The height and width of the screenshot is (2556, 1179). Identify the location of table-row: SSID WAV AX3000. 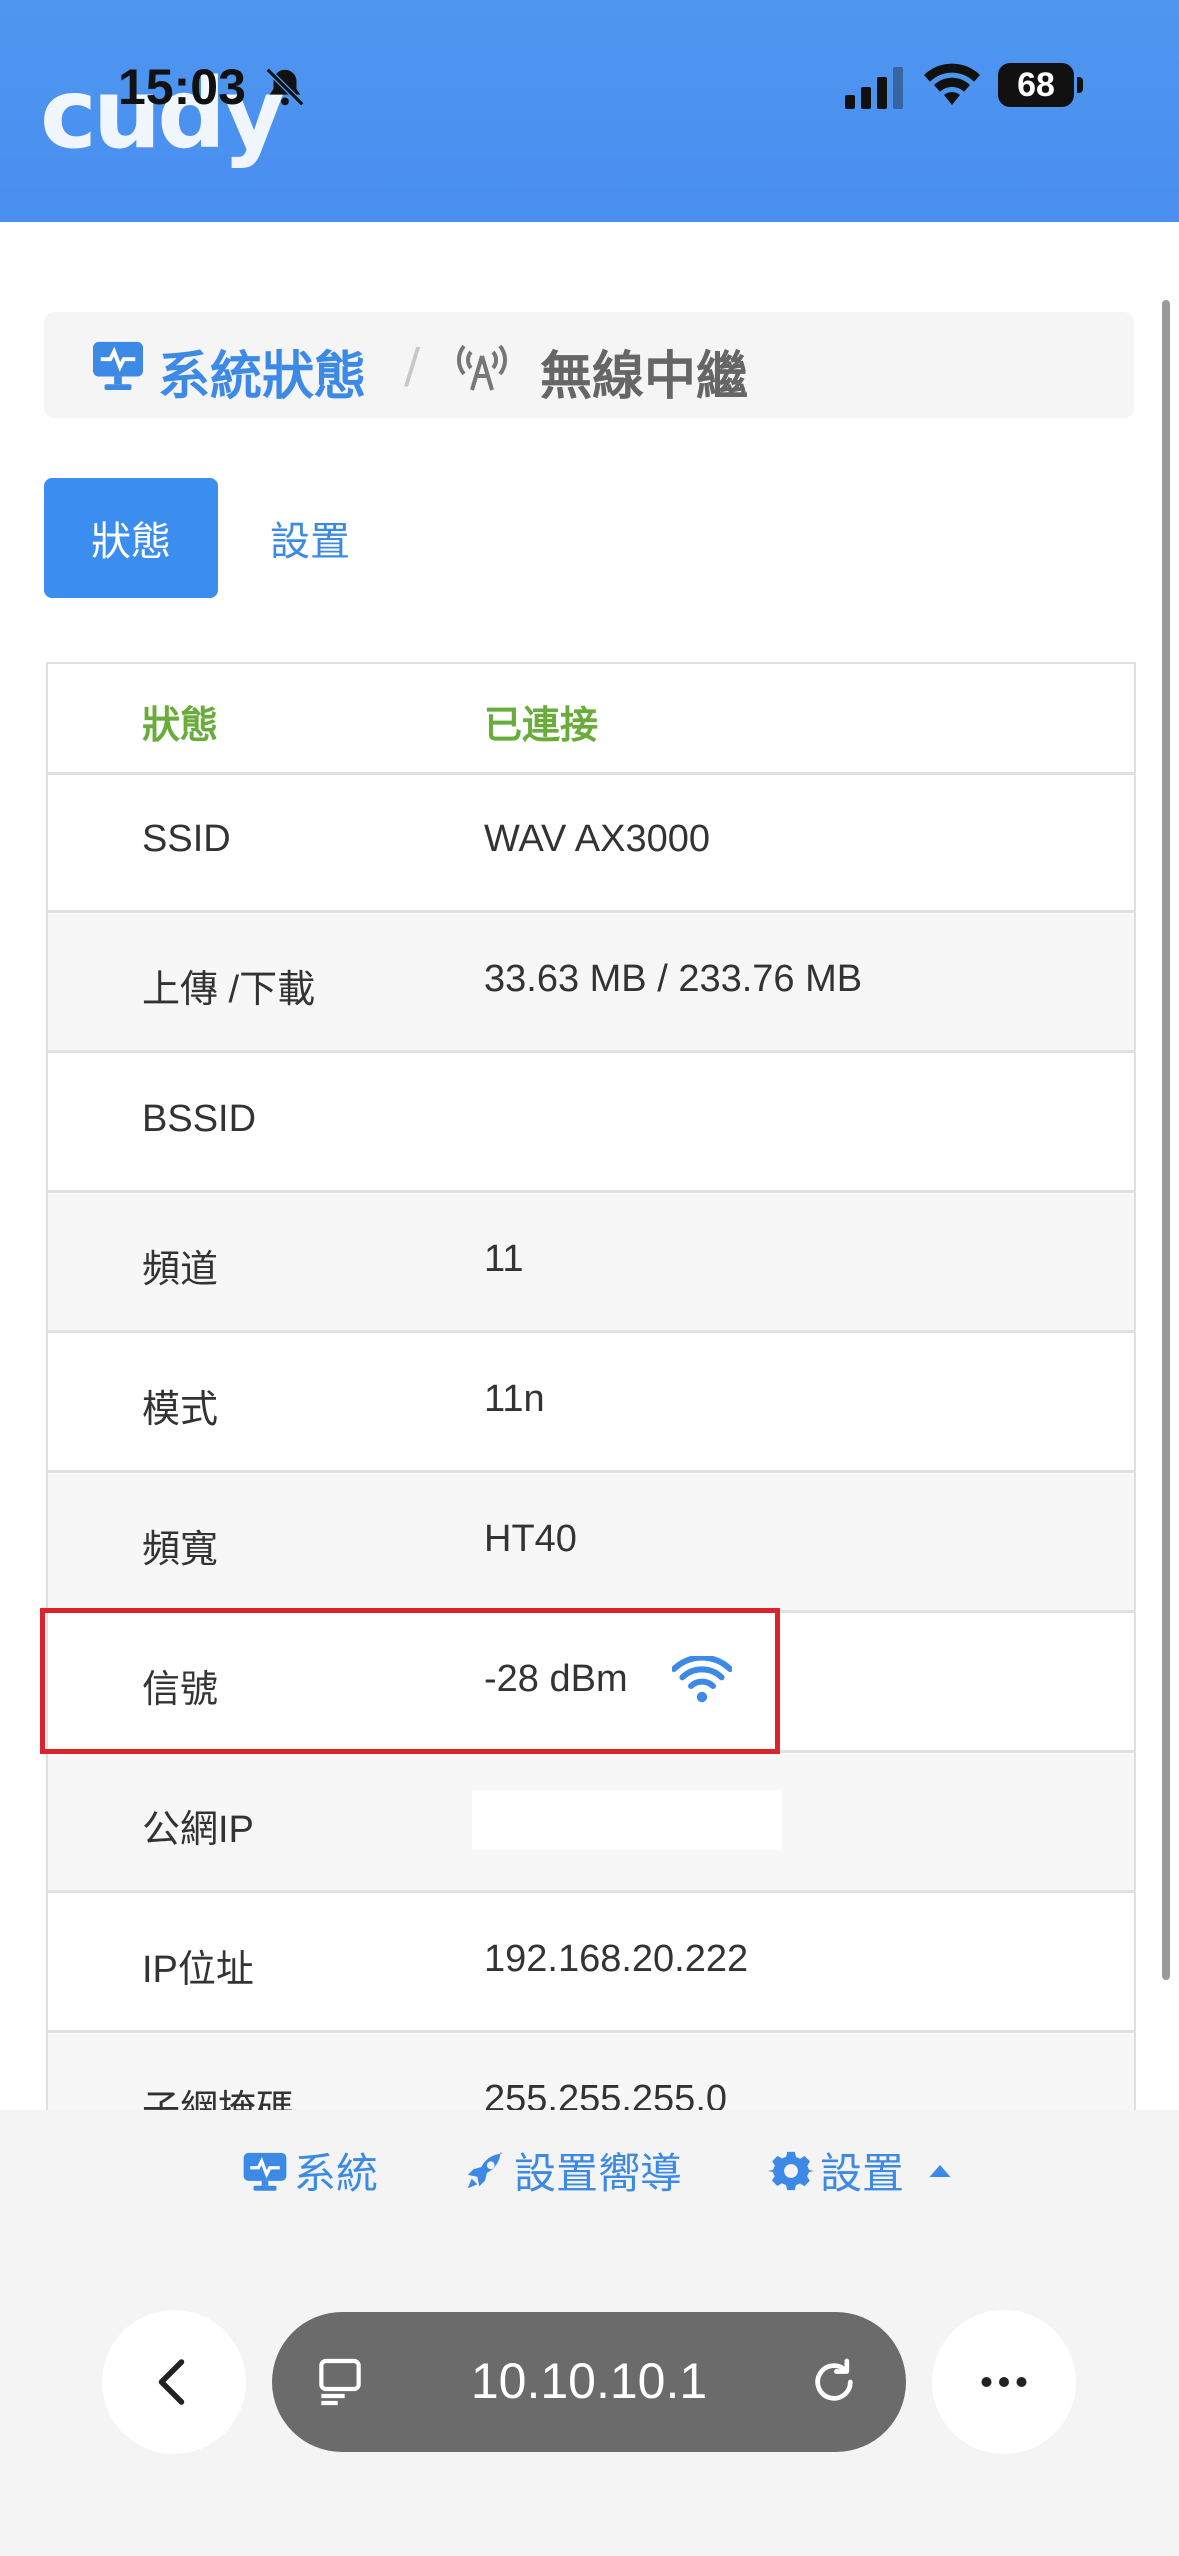
(591, 843).